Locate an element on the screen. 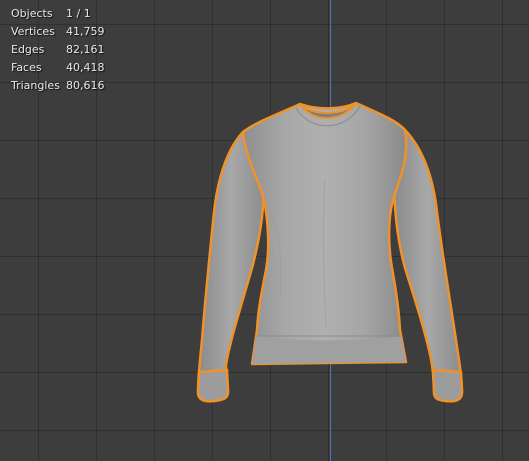 This screenshot has height=461, width=529. stat-label: Vertices is located at coordinates (33, 31).